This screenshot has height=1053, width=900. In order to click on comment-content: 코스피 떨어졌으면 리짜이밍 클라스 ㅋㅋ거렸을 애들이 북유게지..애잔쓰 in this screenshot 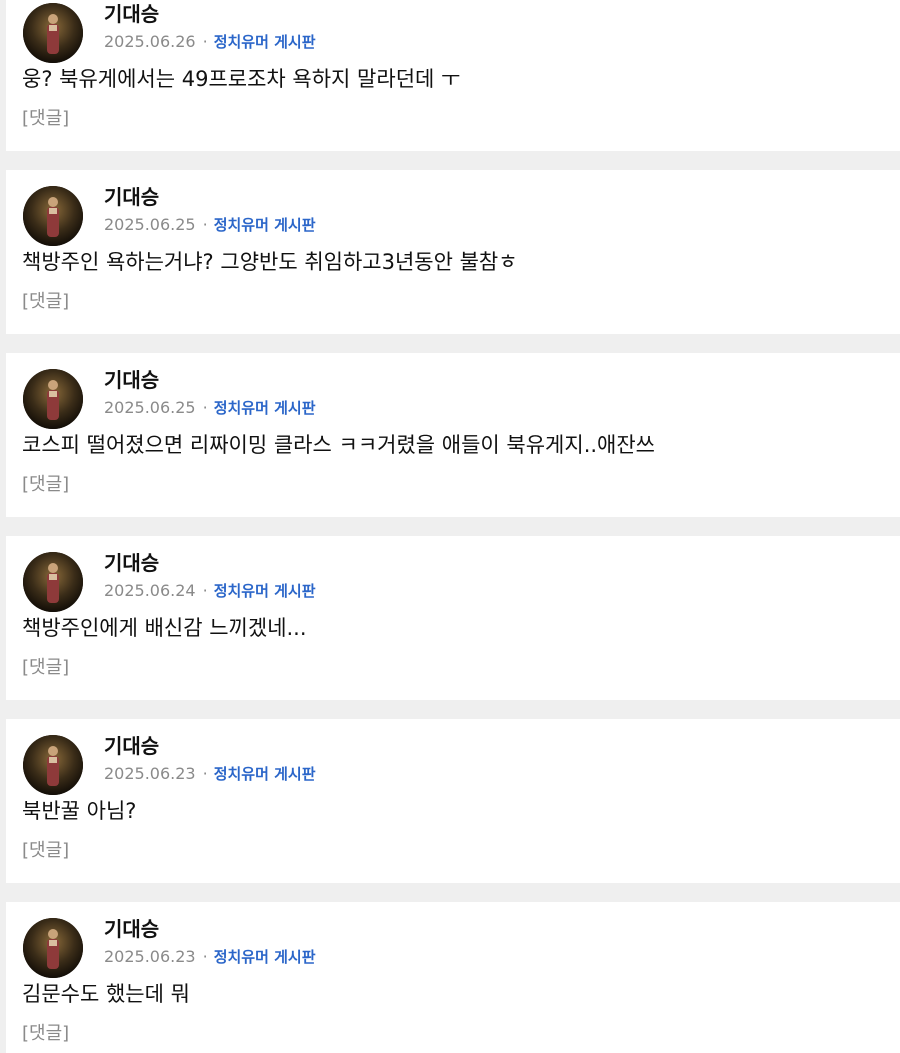, I will do `click(338, 445)`.